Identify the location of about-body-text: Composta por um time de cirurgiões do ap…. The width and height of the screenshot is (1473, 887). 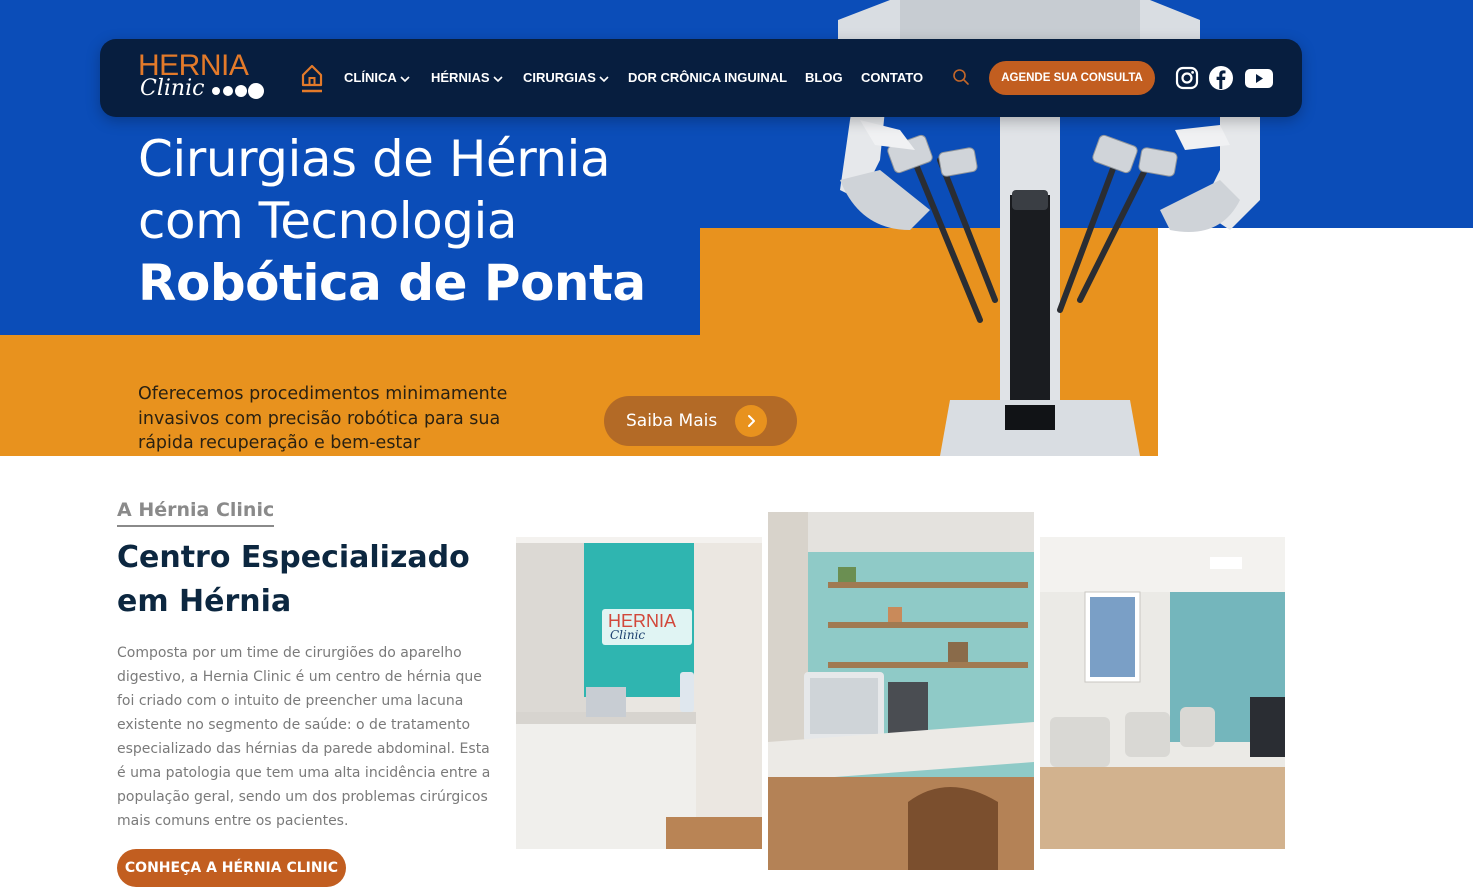
(304, 737).